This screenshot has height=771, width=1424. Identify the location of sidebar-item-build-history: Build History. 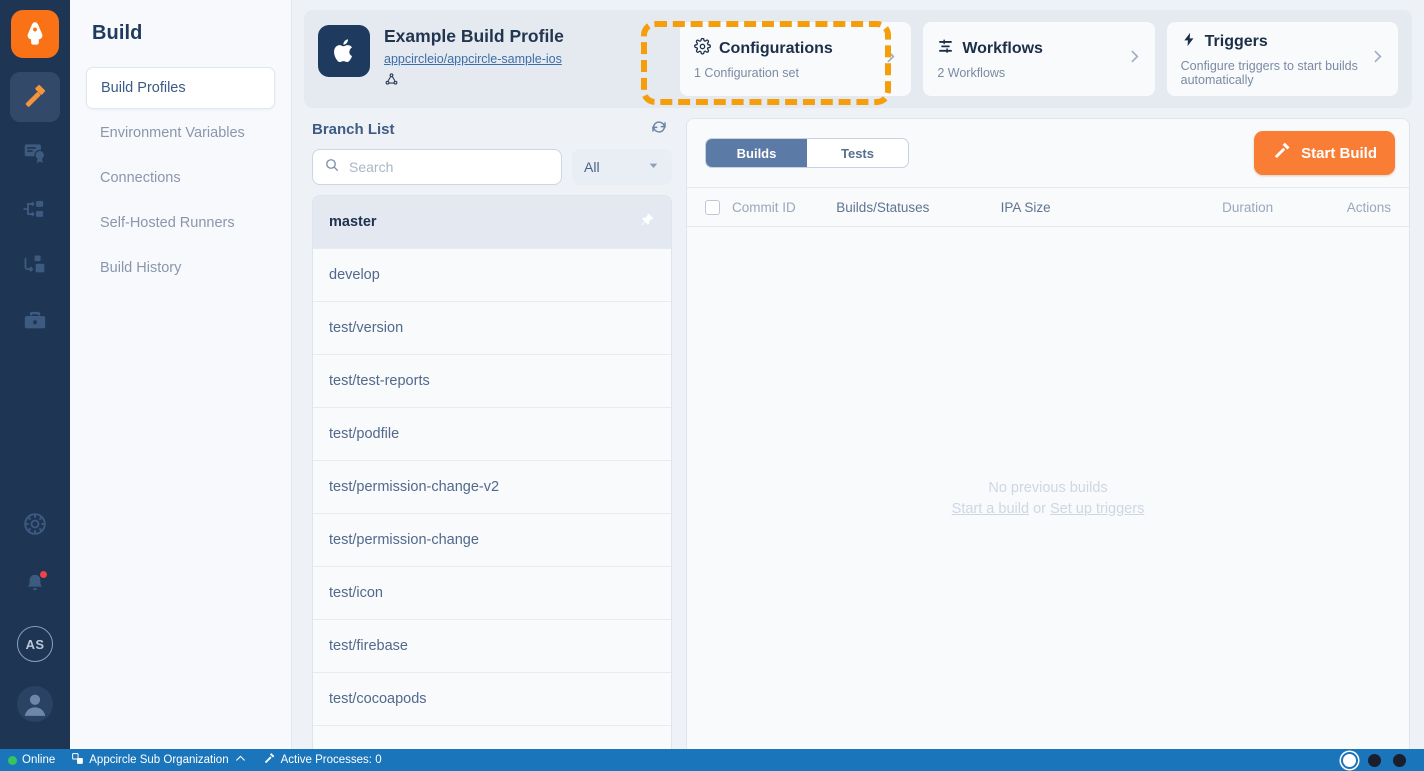
(180, 268).